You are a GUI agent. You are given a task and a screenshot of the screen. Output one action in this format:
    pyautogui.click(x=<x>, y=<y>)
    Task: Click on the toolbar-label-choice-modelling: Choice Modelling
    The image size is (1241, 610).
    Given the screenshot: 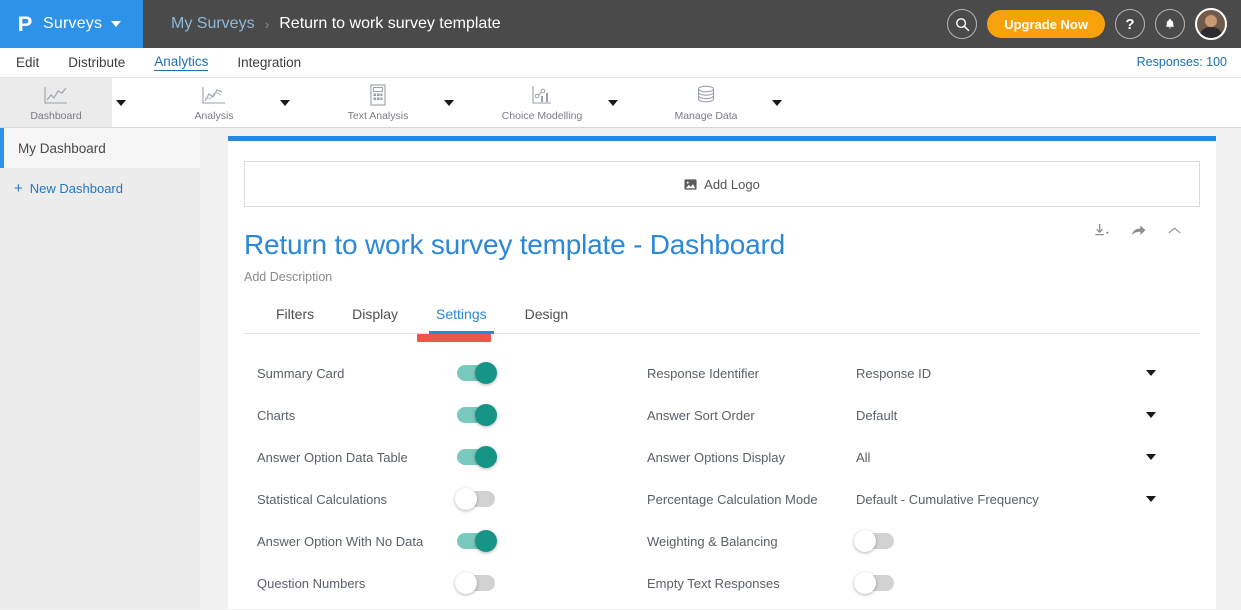 What is the action you would take?
    pyautogui.click(x=542, y=115)
    